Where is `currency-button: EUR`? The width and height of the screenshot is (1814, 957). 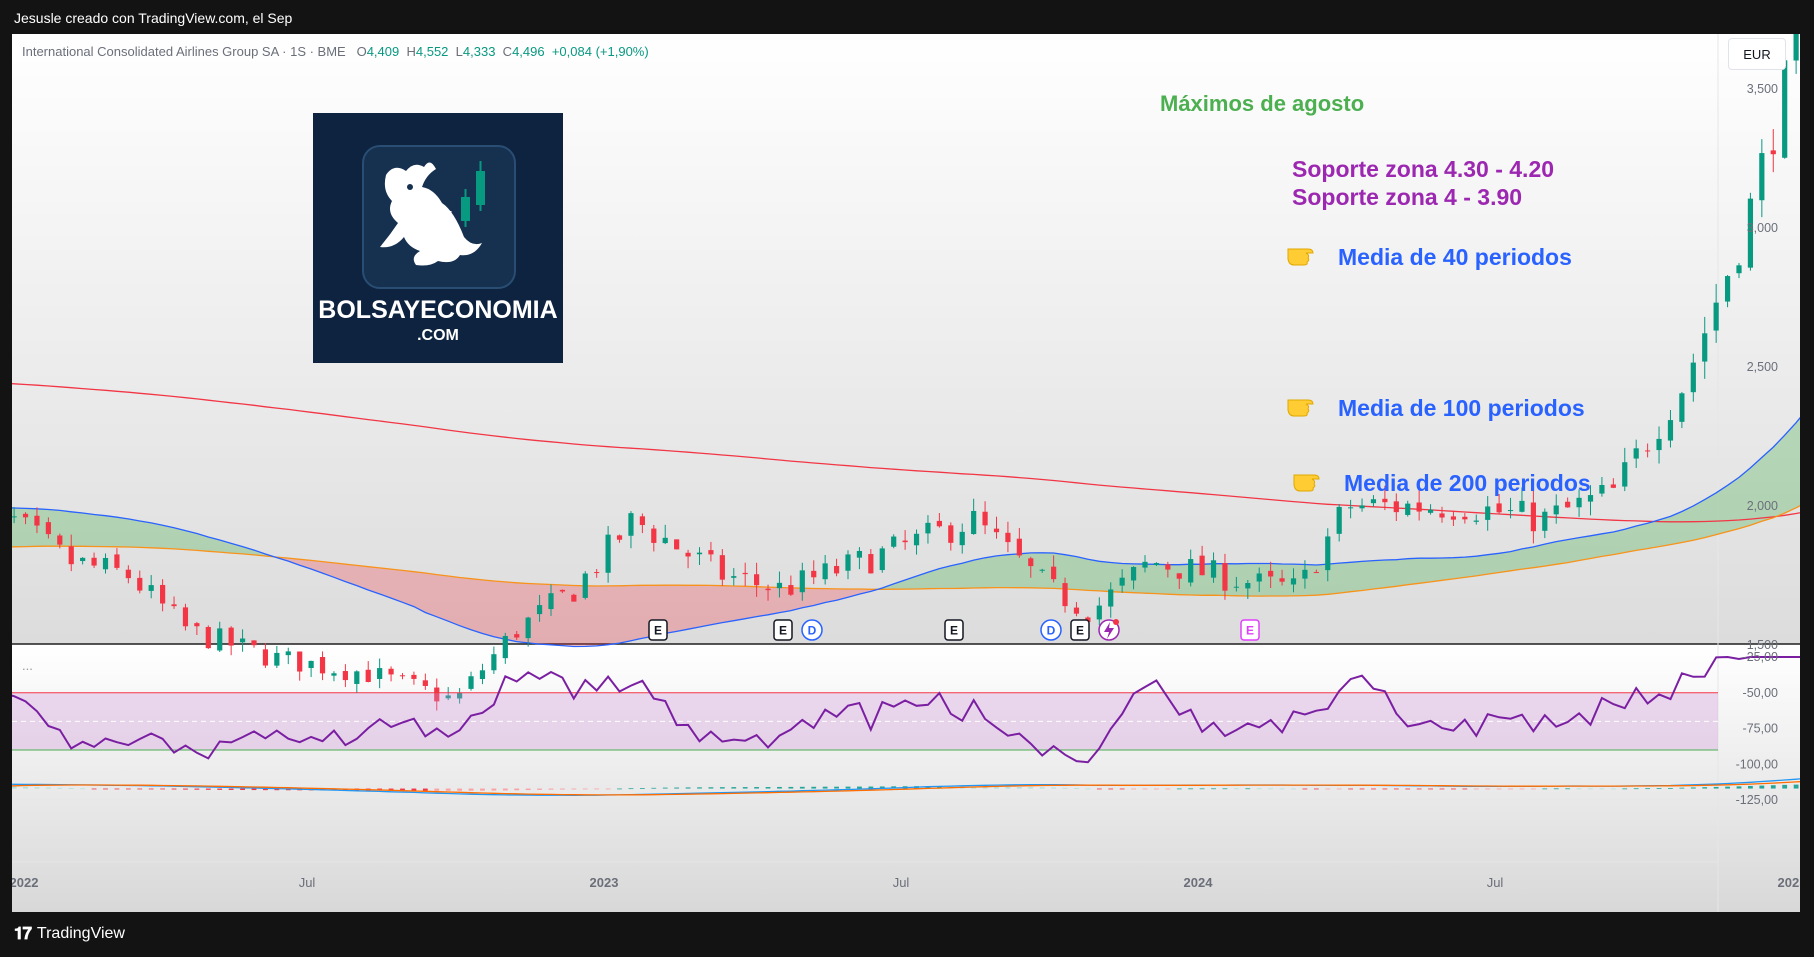
currency-button: EUR is located at coordinates (1757, 54).